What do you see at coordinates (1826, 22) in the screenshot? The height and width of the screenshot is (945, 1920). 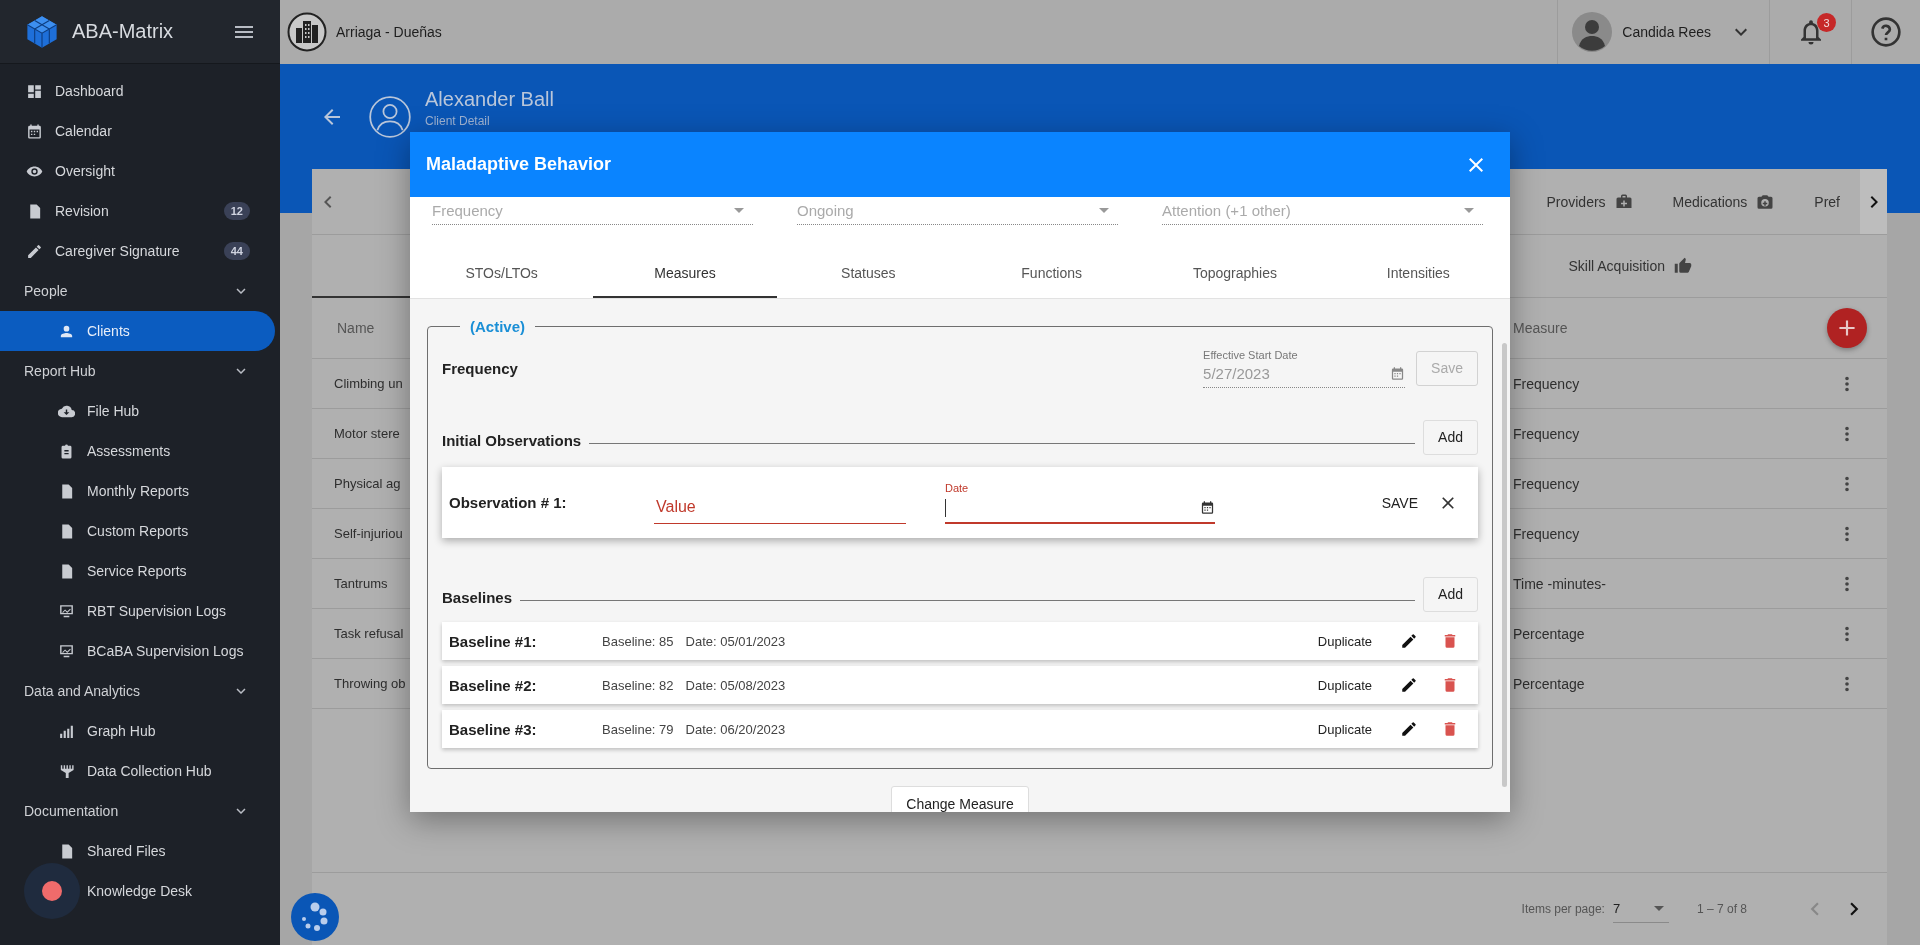 I see `notification-badge: 3` at bounding box center [1826, 22].